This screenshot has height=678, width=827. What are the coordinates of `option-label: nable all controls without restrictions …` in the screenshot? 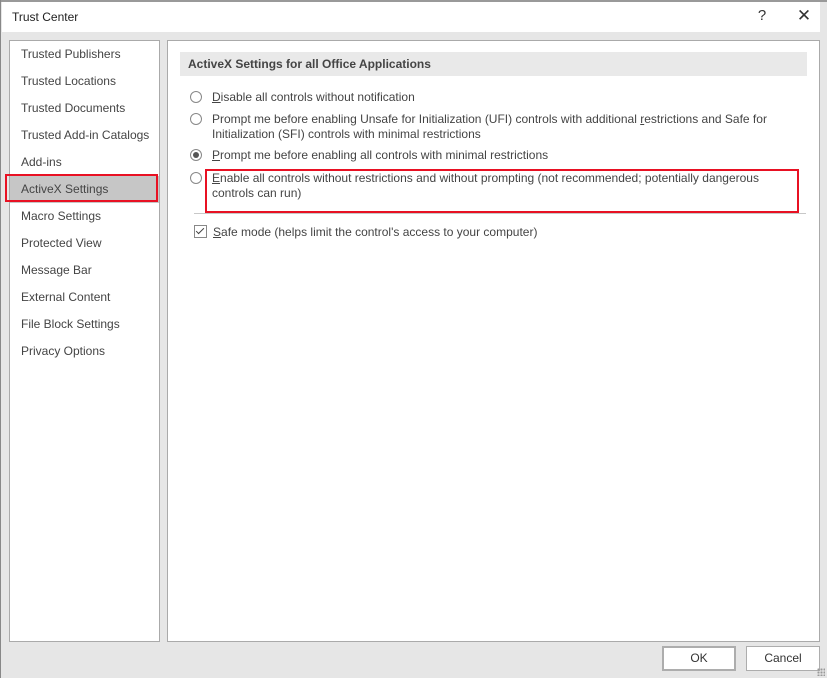 It's located at (485, 185).